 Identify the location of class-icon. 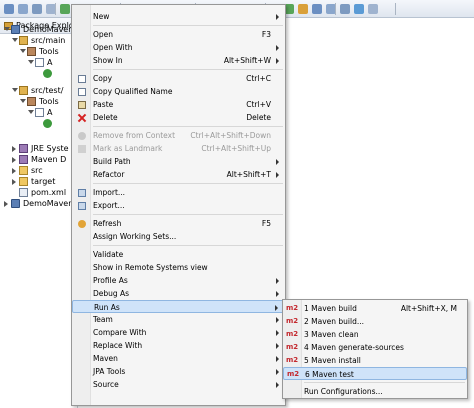
(47, 123).